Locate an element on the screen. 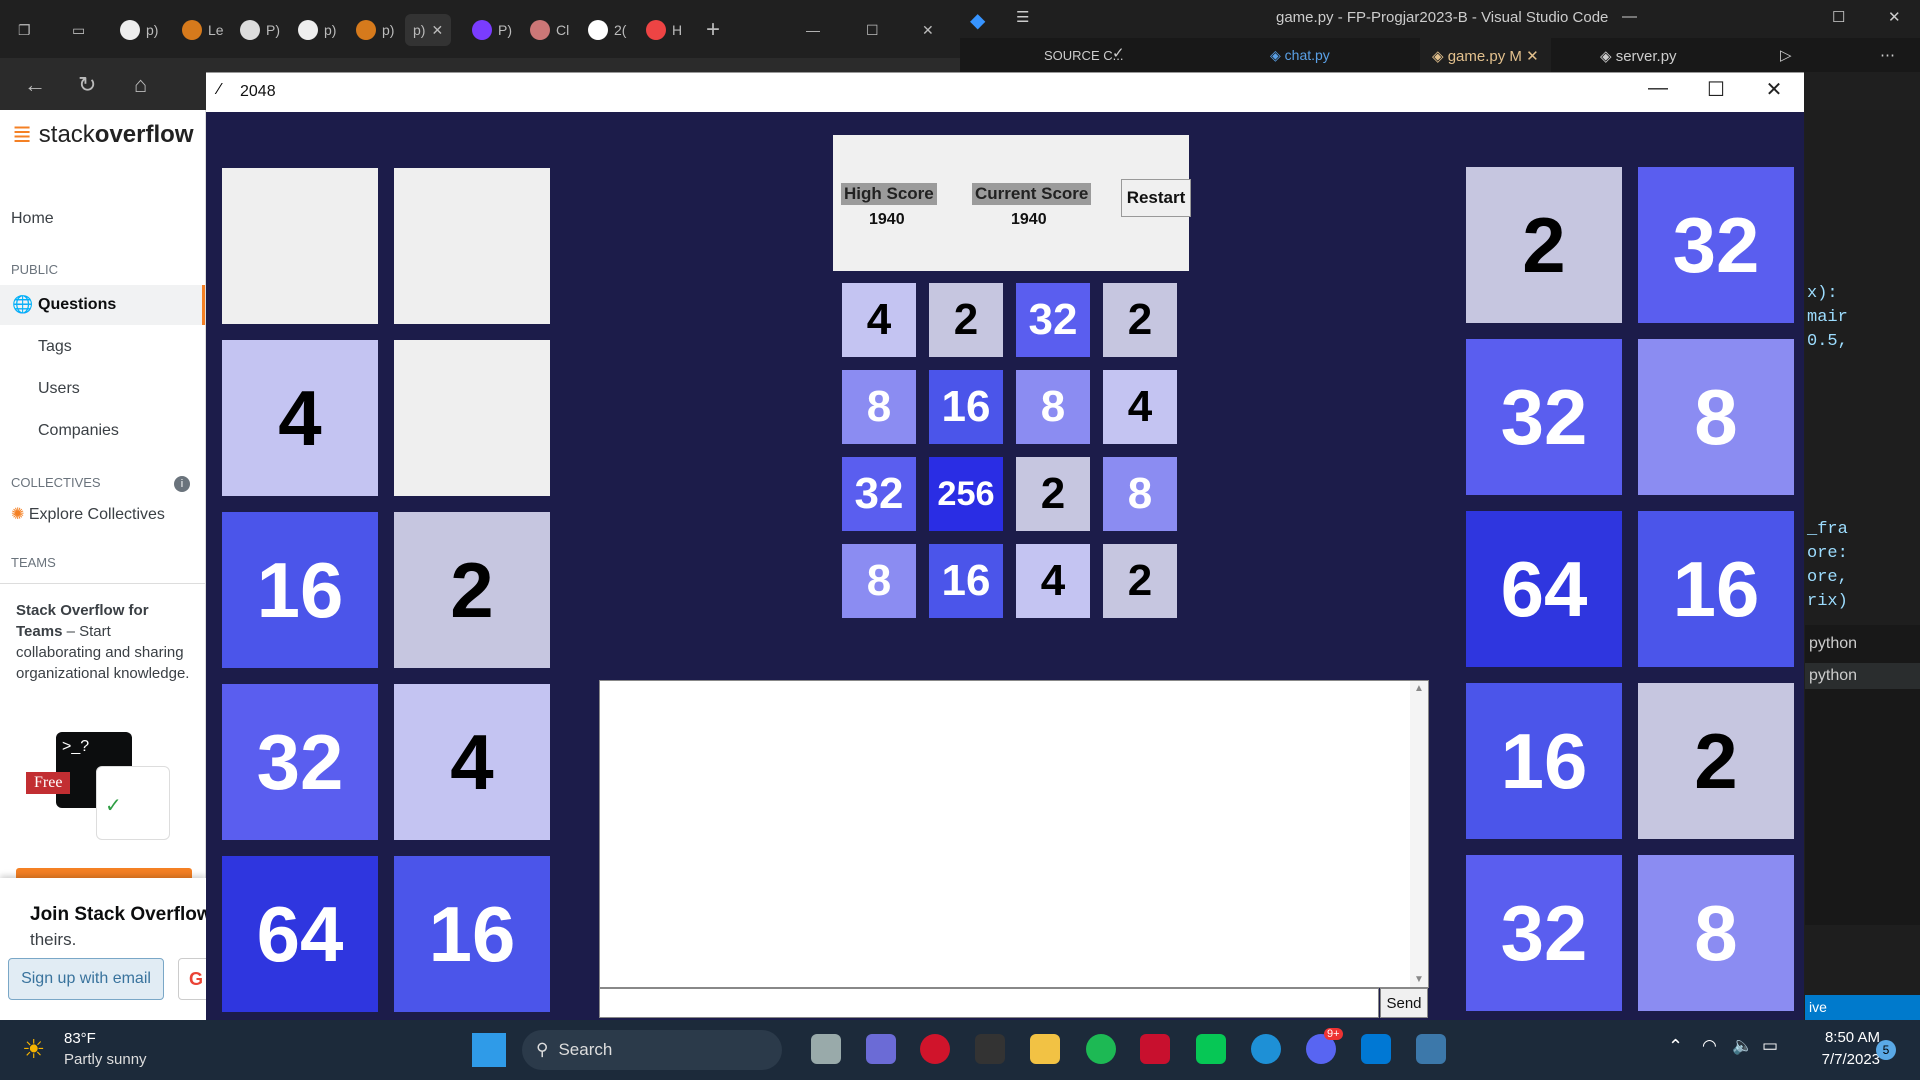  wifi-icon: ◠ is located at coordinates (1709, 1046).